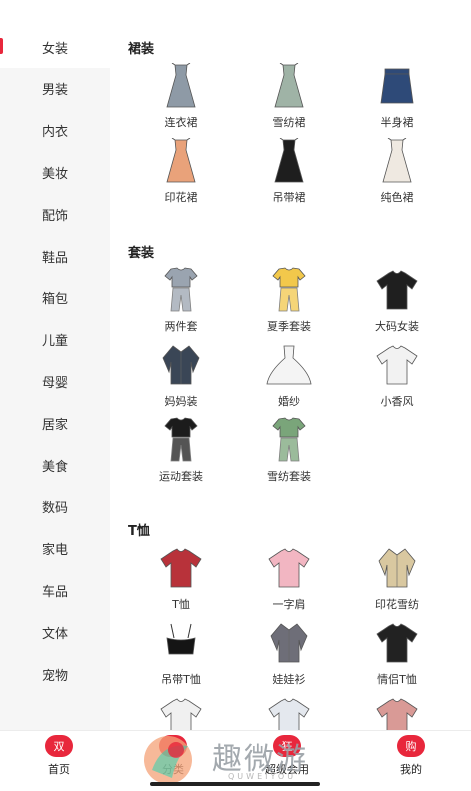 This screenshot has width=471, height=791. I want to click on sidebar-item-label: 宠物, so click(54, 676).